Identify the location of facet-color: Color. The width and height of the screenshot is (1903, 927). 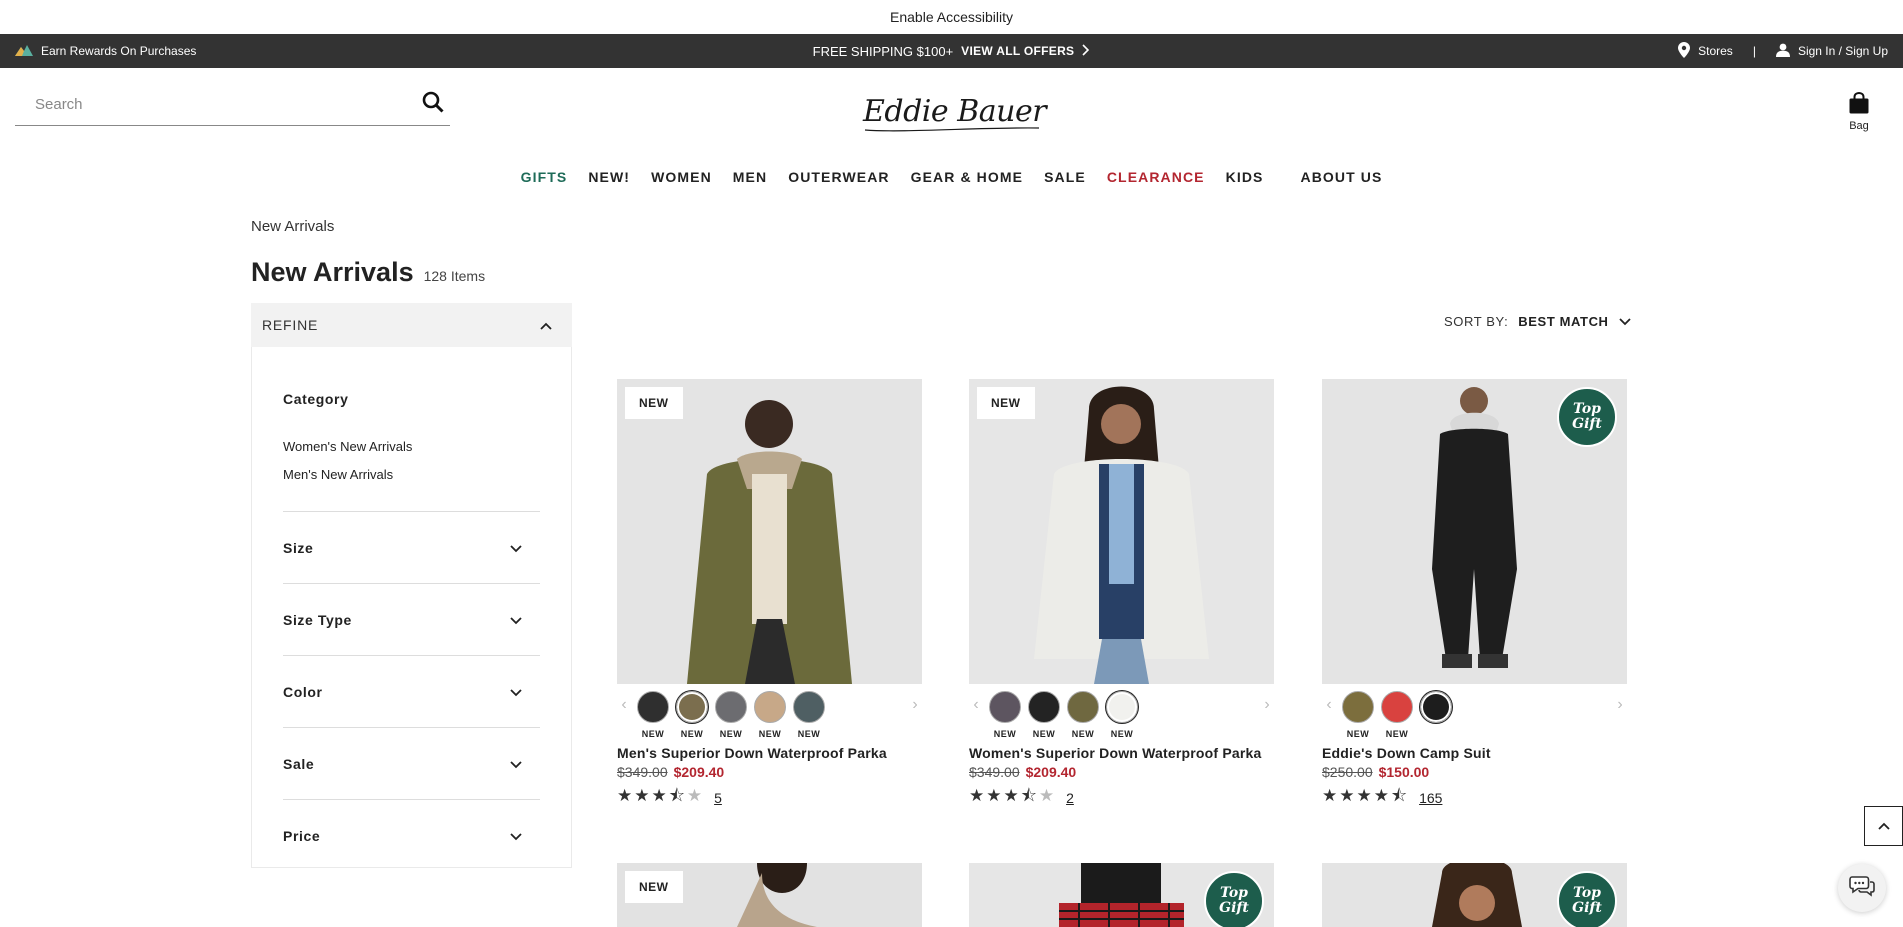
(411, 692).